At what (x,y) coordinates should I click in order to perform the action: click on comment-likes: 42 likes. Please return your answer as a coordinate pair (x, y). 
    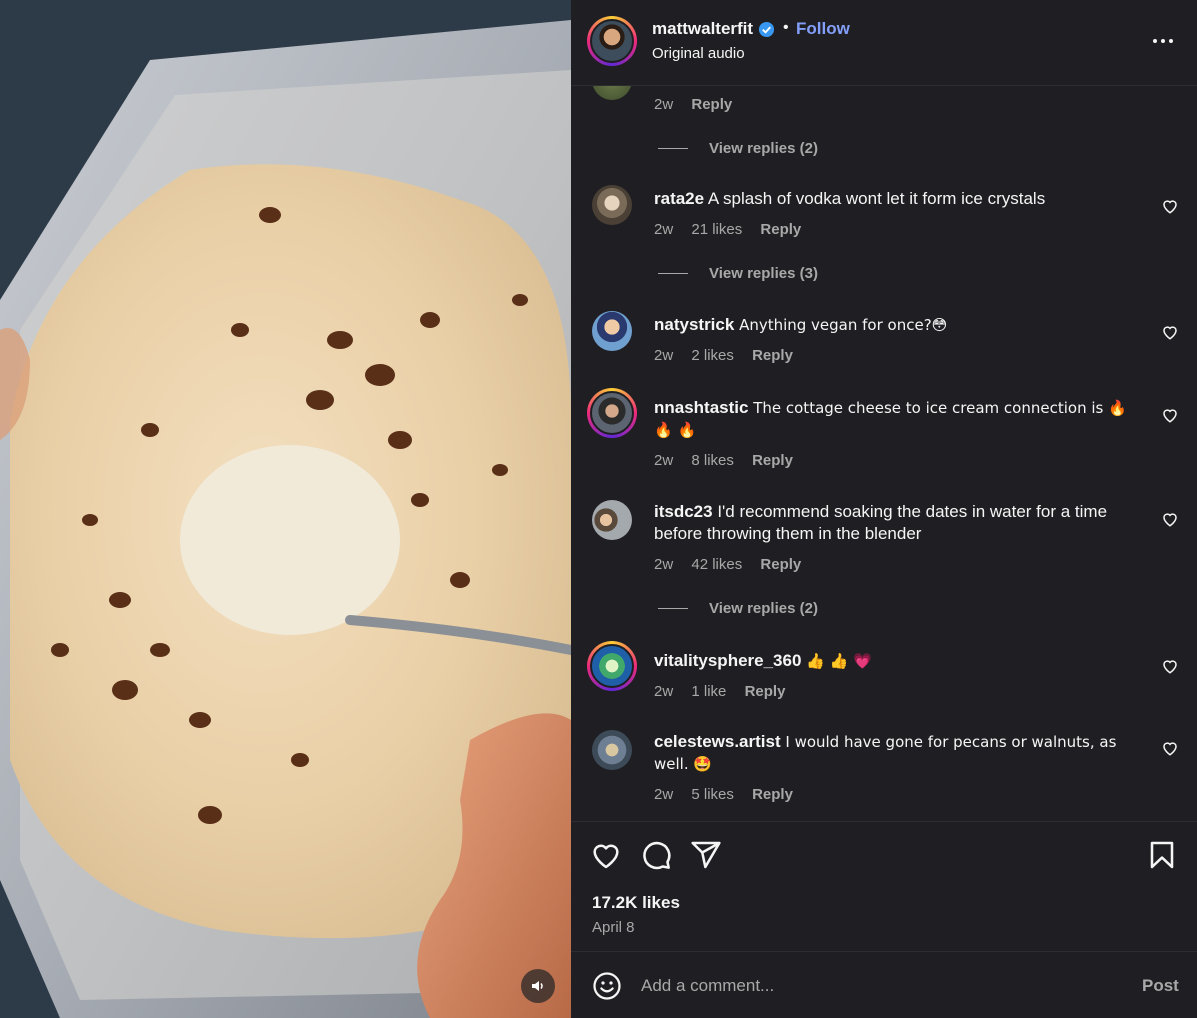
    Looking at the image, I should click on (716, 564).